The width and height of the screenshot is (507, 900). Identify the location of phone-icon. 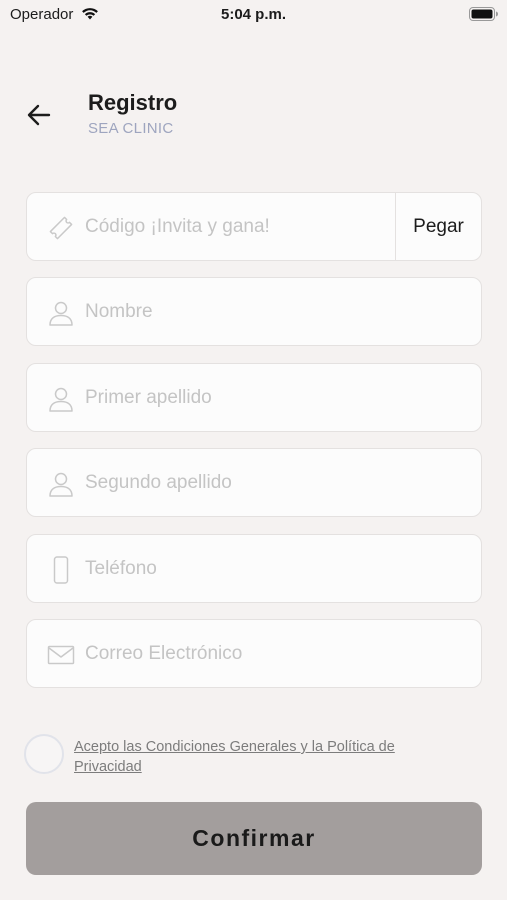
(61, 570).